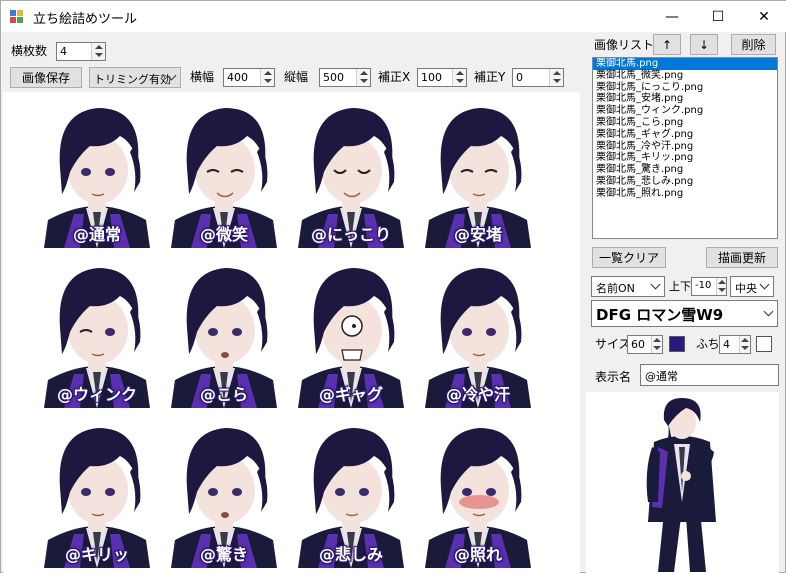 Image resolution: width=786 pixels, height=573 pixels. I want to click on align-dropdown: 中央, so click(752, 286).